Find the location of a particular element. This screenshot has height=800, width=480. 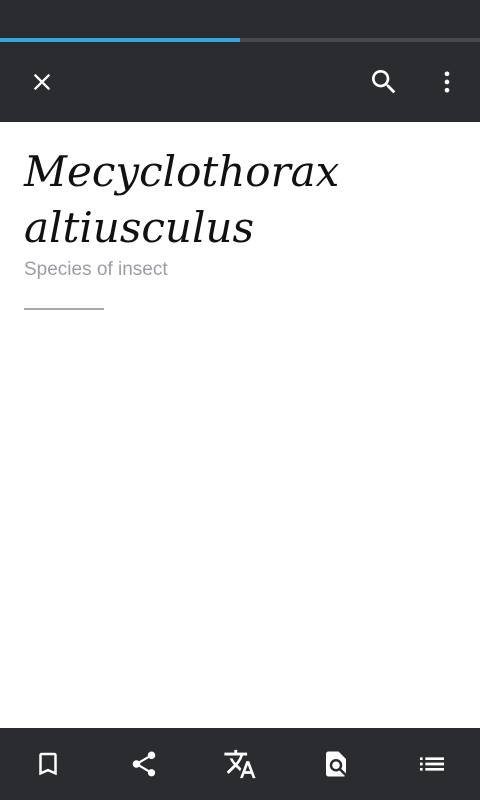

overflow-menu-button is located at coordinates (447, 82).